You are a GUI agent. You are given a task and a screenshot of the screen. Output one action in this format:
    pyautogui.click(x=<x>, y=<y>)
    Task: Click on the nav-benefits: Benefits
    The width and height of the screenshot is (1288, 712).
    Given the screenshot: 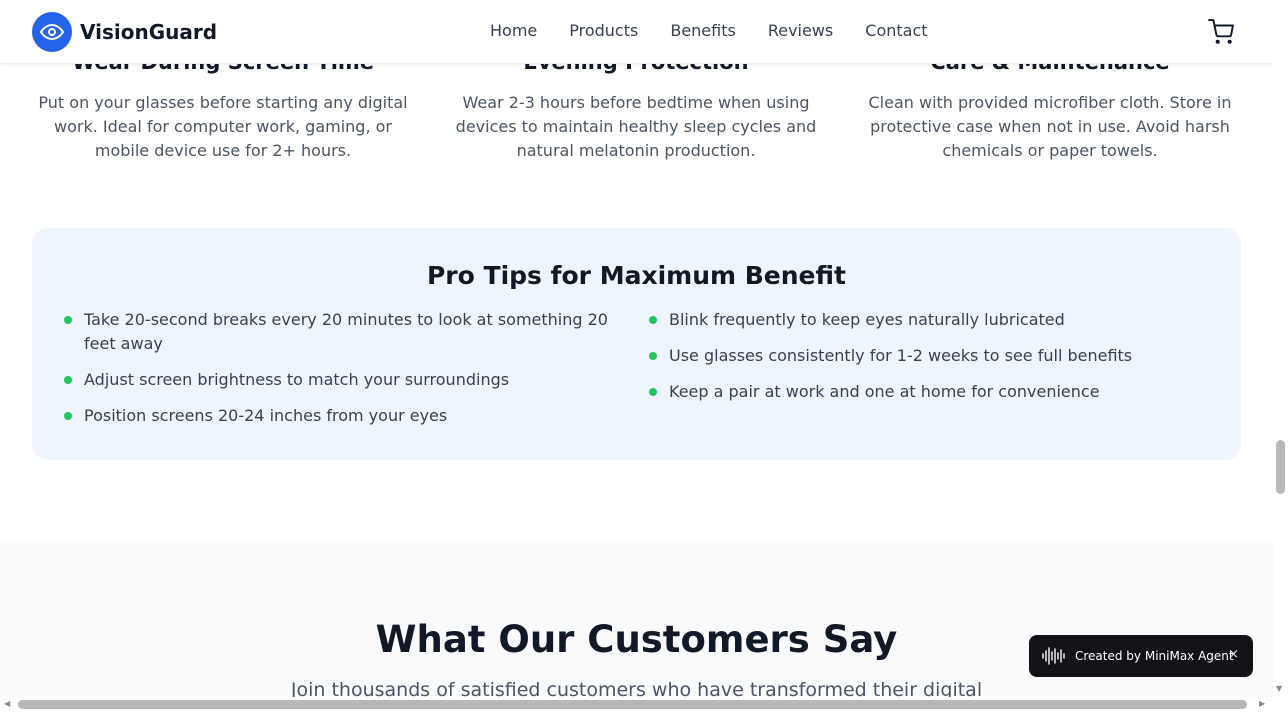 What is the action you would take?
    pyautogui.click(x=703, y=31)
    